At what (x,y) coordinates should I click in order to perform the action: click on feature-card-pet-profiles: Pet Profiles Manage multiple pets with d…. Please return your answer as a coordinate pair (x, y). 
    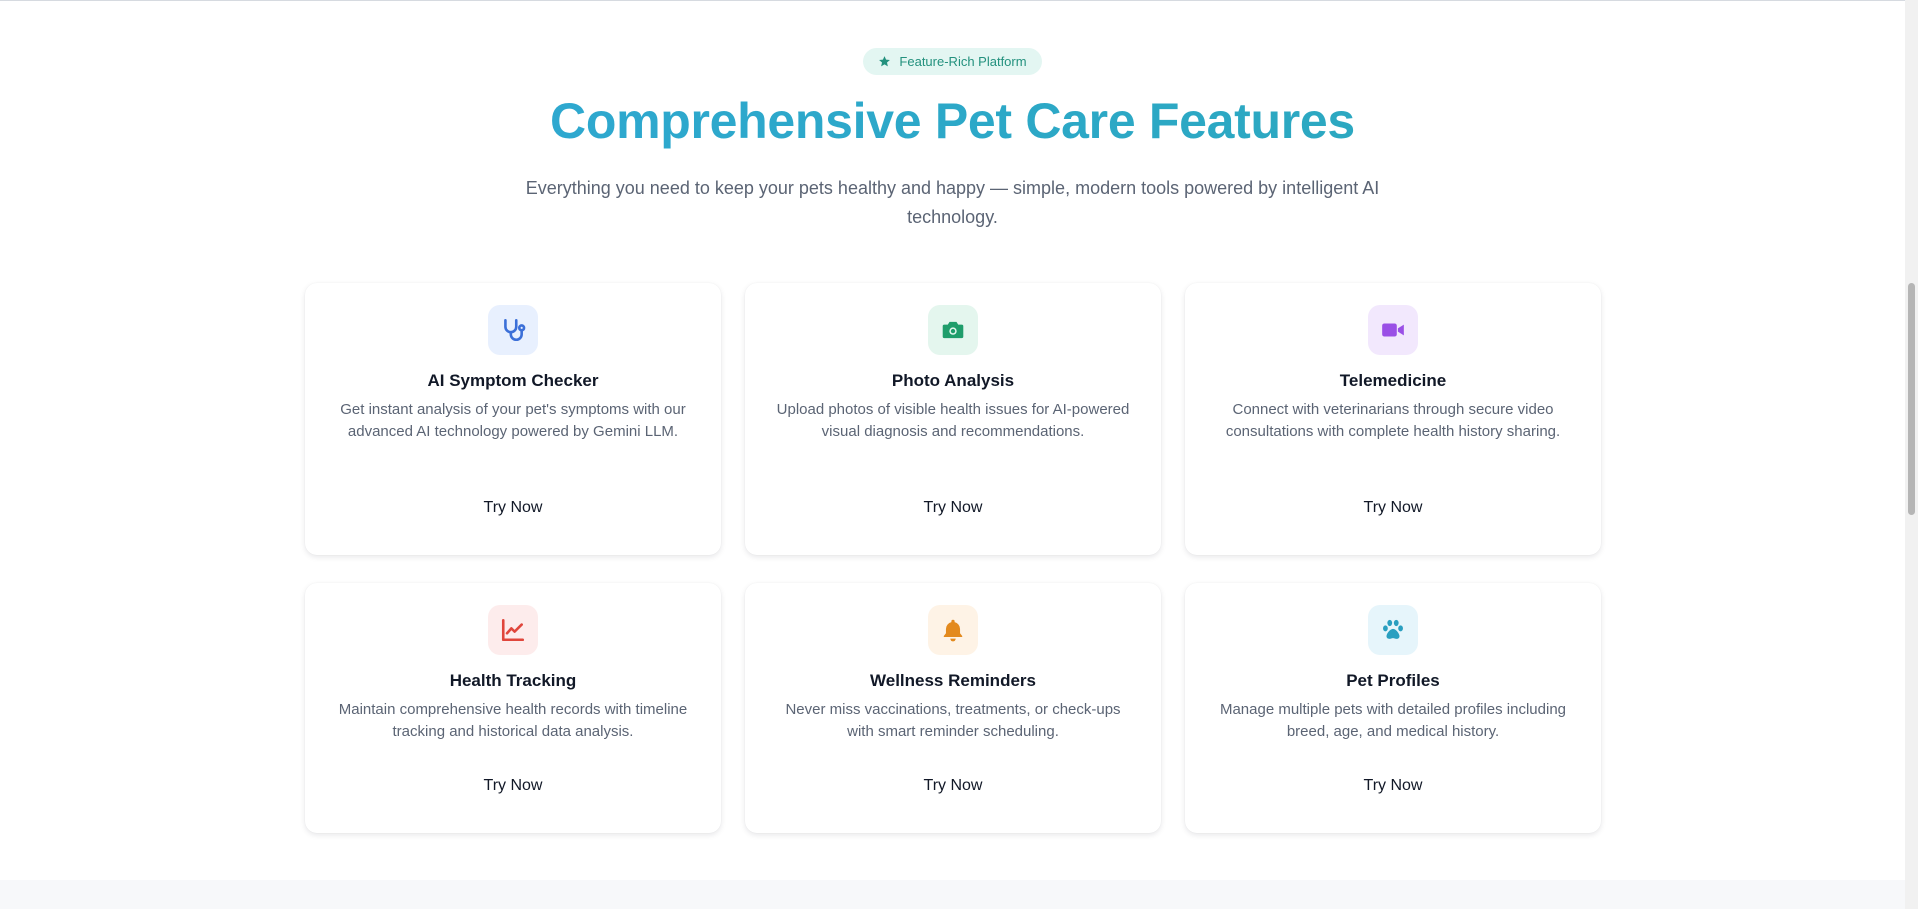
    Looking at the image, I should click on (1393, 708).